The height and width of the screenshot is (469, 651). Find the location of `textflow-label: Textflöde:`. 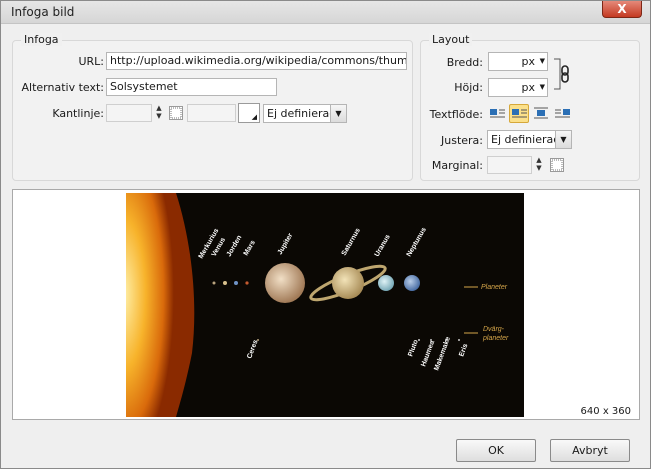

textflow-label: Textflöde: is located at coordinates (456, 114).